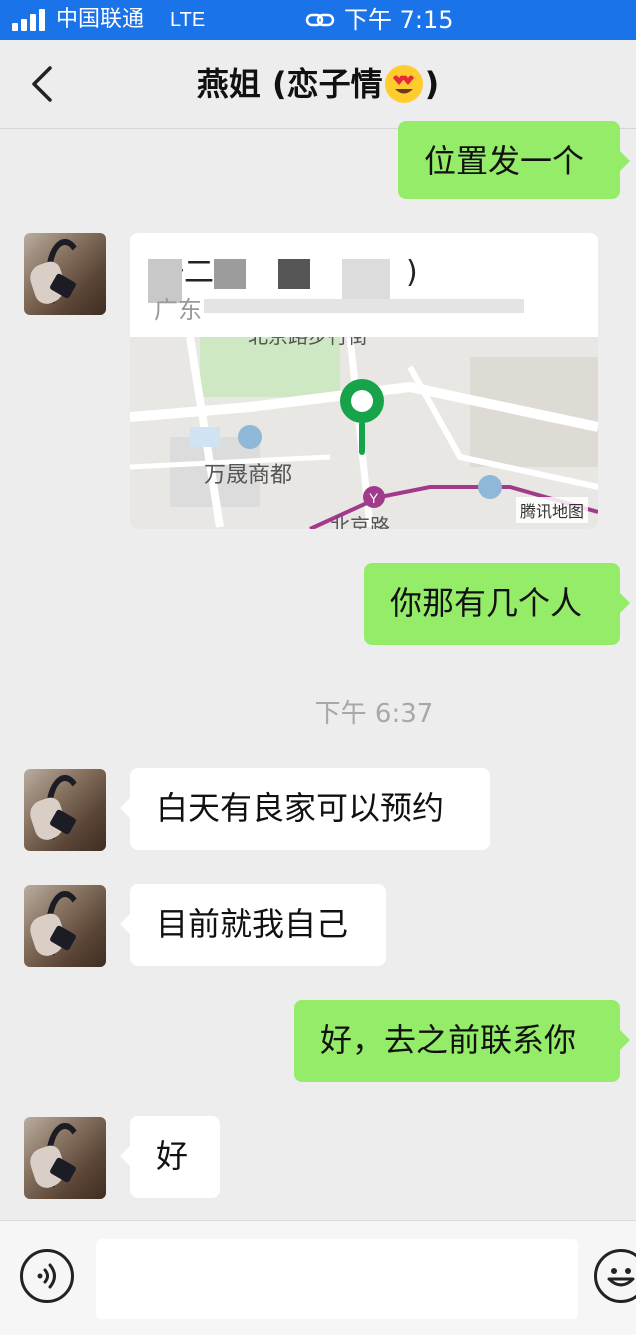  I want to click on message-text: 目前就我自己, so click(252, 924).